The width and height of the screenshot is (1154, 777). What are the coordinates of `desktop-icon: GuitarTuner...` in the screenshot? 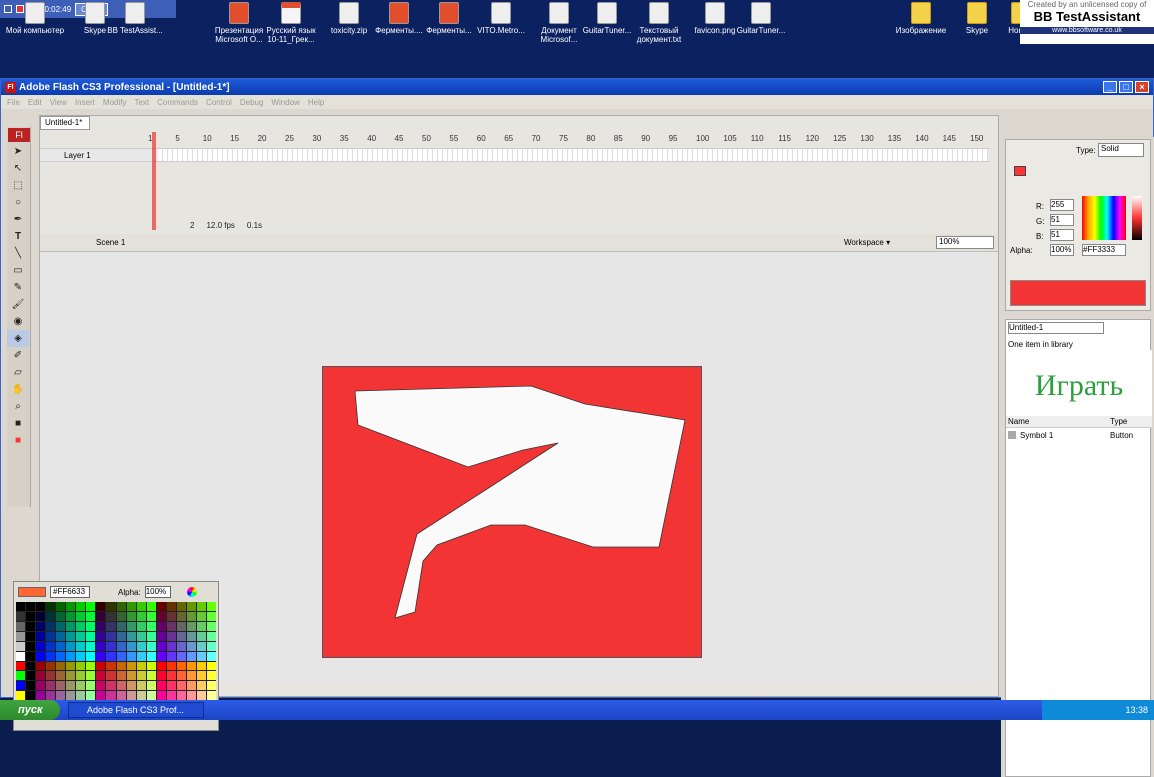 It's located at (761, 18).